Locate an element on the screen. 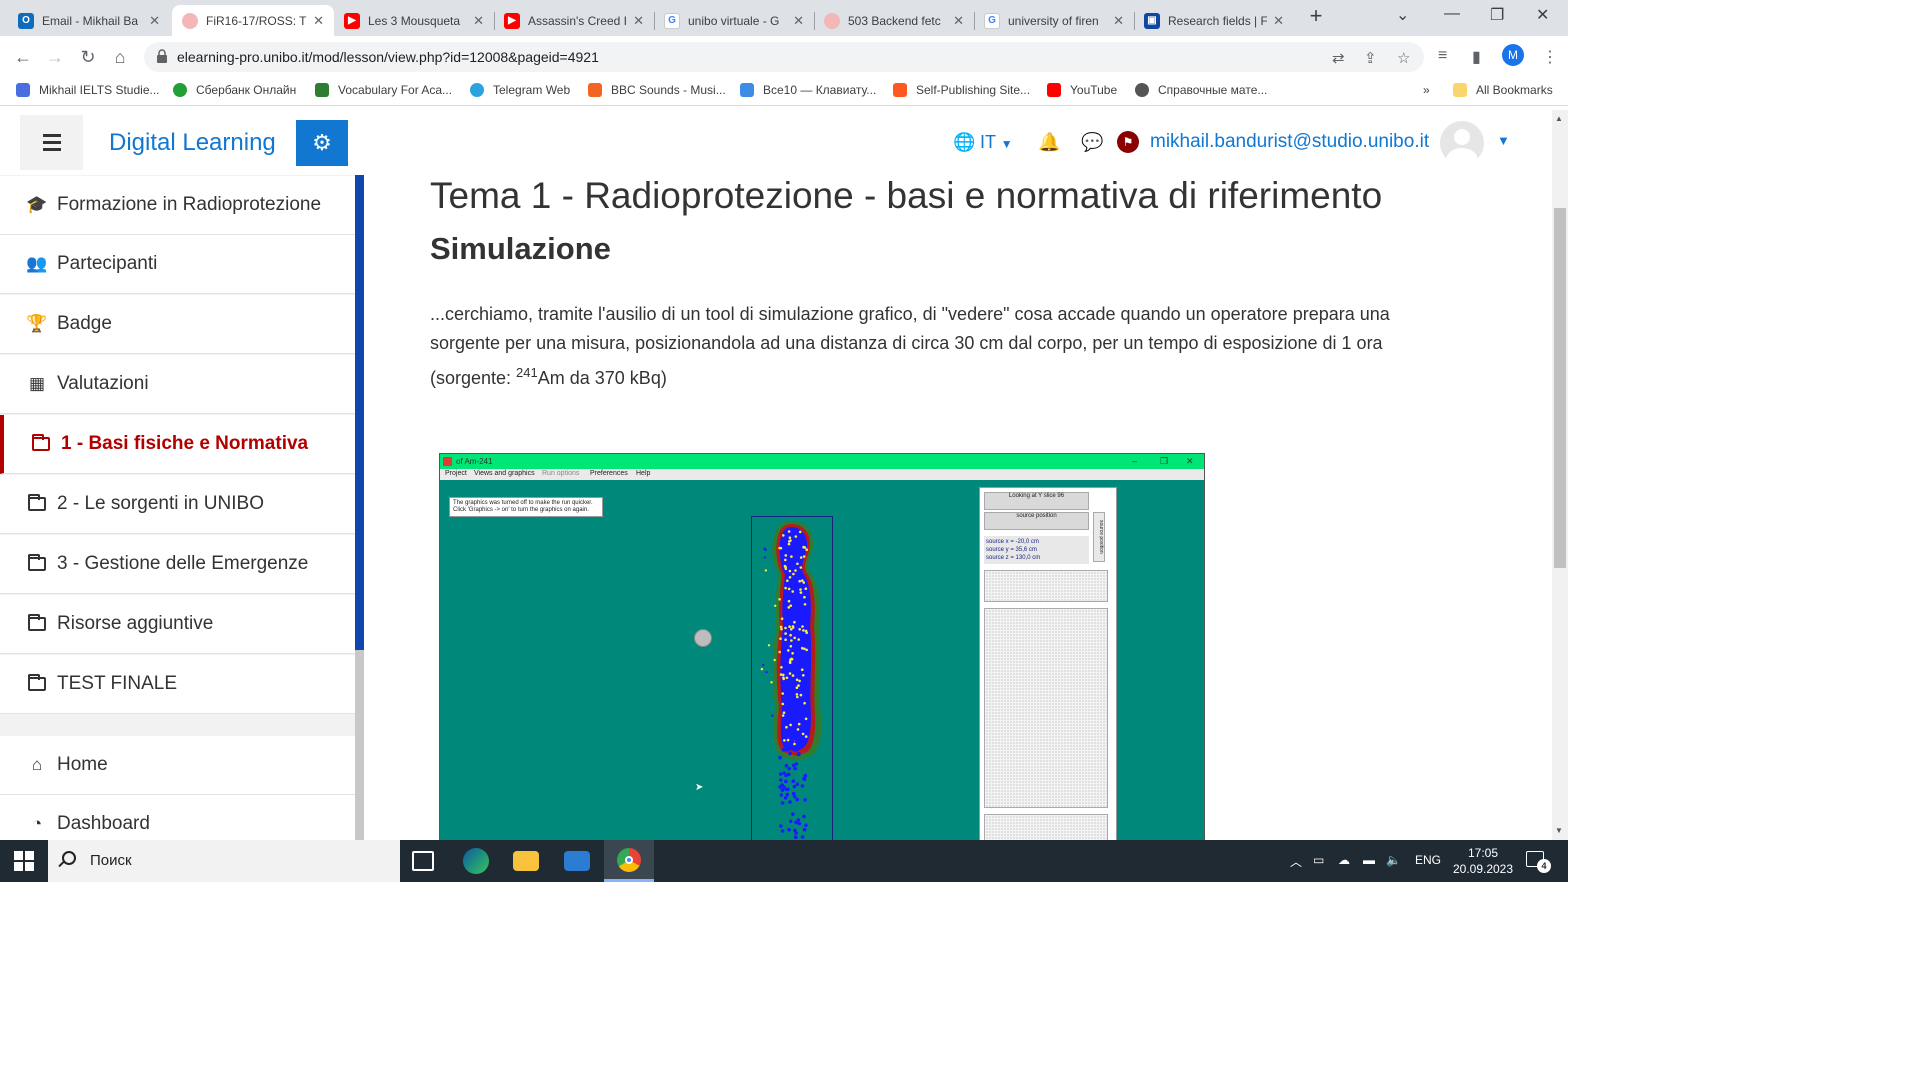  sidebar-item-section-3: 3 - Gestione delle Emergenze is located at coordinates (177, 564).